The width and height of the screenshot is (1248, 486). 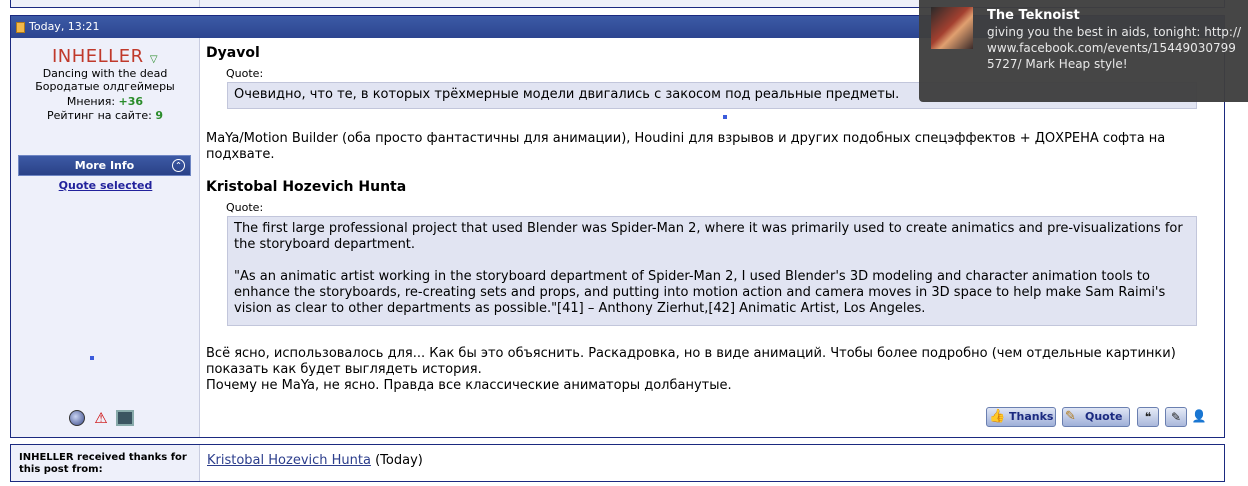 I want to click on post-actions: 👍 Thanks ✎ Quote ❝ ✎ 👤, so click(x=1101, y=417).